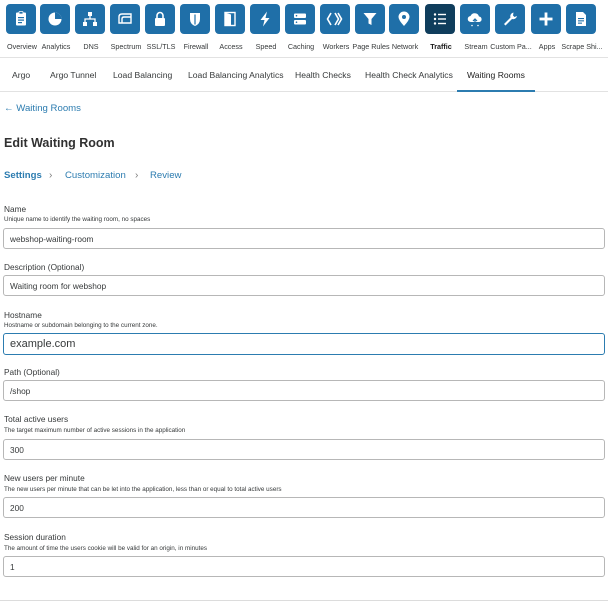  What do you see at coordinates (300, 19) in the screenshot?
I see `server-icon` at bounding box center [300, 19].